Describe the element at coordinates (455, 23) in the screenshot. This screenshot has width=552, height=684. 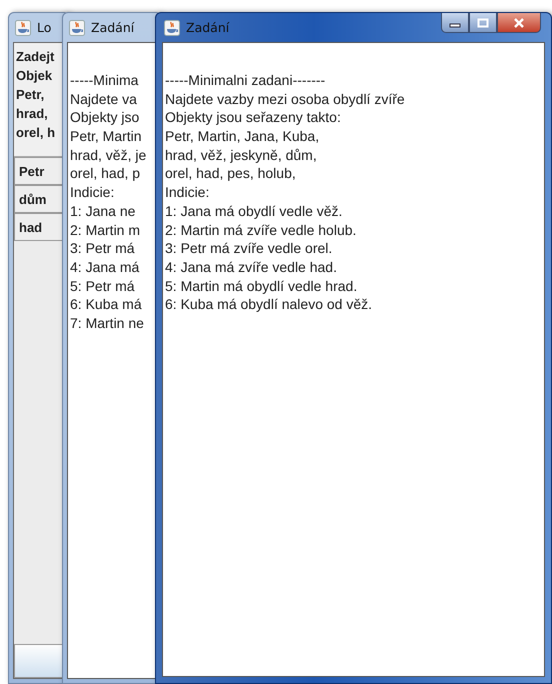
I see `minimize-button` at that location.